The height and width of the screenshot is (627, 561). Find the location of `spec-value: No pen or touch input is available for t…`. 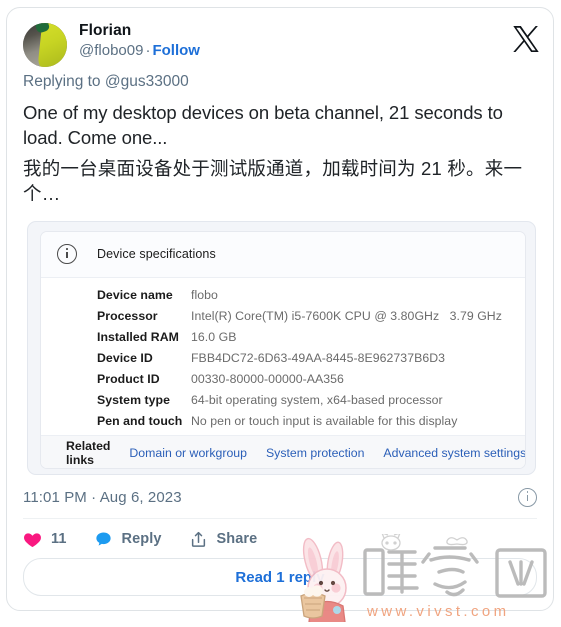

spec-value: No pen or touch input is available for t… is located at coordinates (324, 420).